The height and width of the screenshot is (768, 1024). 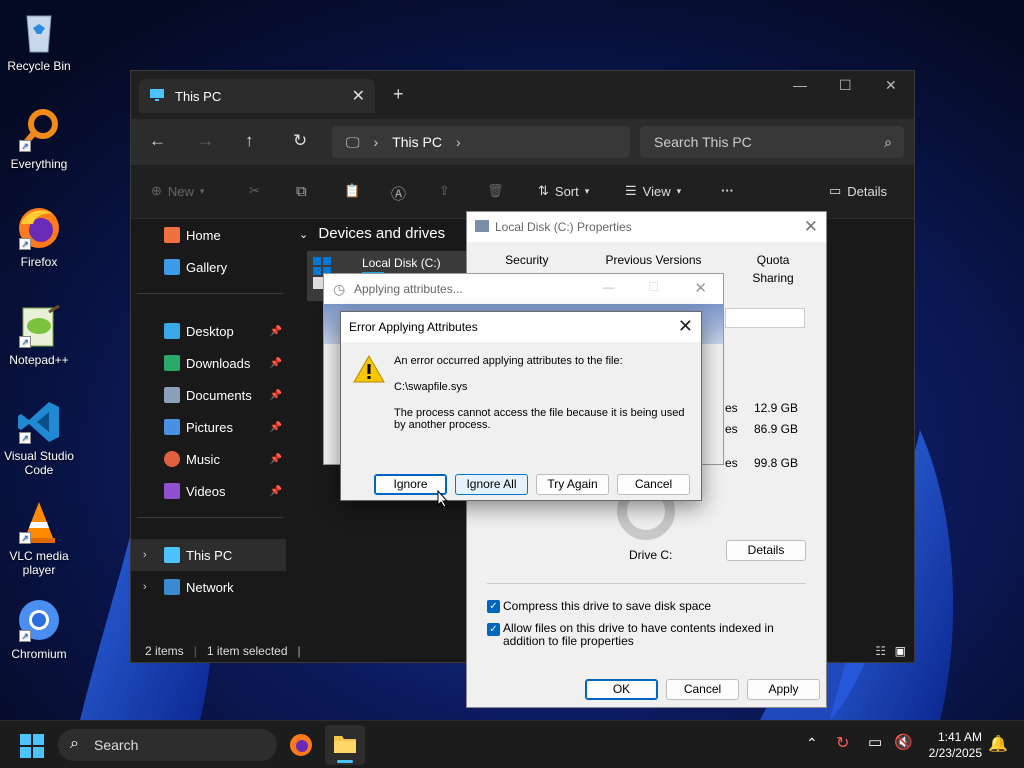 I want to click on delete-icon: 🗑, so click(x=495, y=191).